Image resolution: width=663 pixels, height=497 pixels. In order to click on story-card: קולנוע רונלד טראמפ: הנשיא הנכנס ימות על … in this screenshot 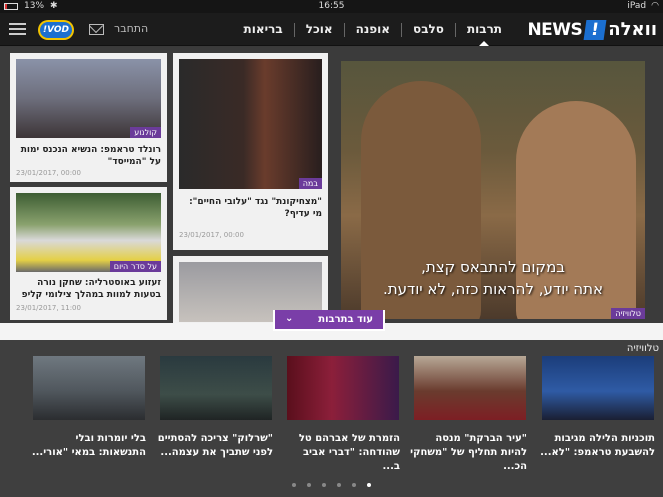, I will do `click(88, 117)`.